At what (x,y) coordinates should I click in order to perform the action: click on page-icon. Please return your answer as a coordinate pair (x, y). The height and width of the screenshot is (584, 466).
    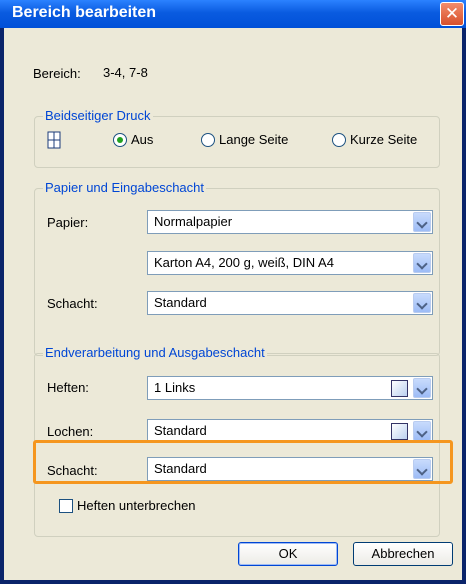
    Looking at the image, I should click on (54, 140).